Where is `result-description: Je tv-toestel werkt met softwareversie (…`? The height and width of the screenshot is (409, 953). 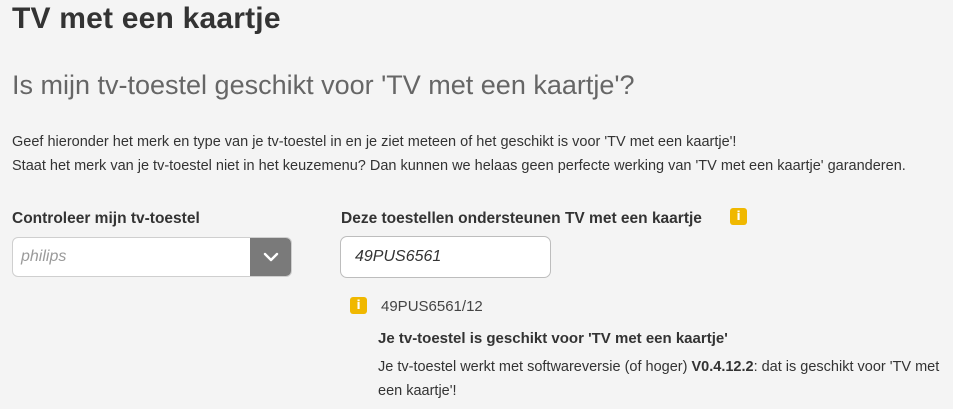 result-description: Je tv-toestel werkt met softwareversie (… is located at coordinates (663, 379).